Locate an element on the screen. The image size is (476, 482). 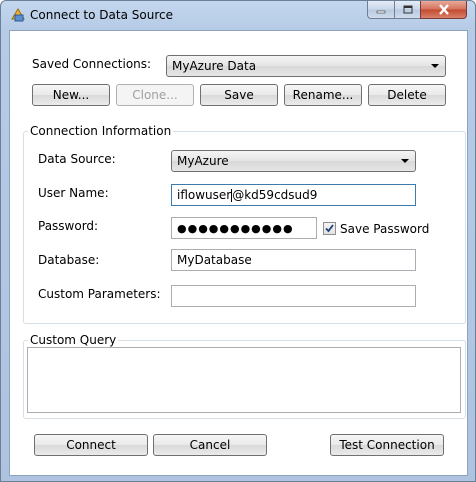
saved-connections-combo: MyAzure Data is located at coordinates (306, 66).